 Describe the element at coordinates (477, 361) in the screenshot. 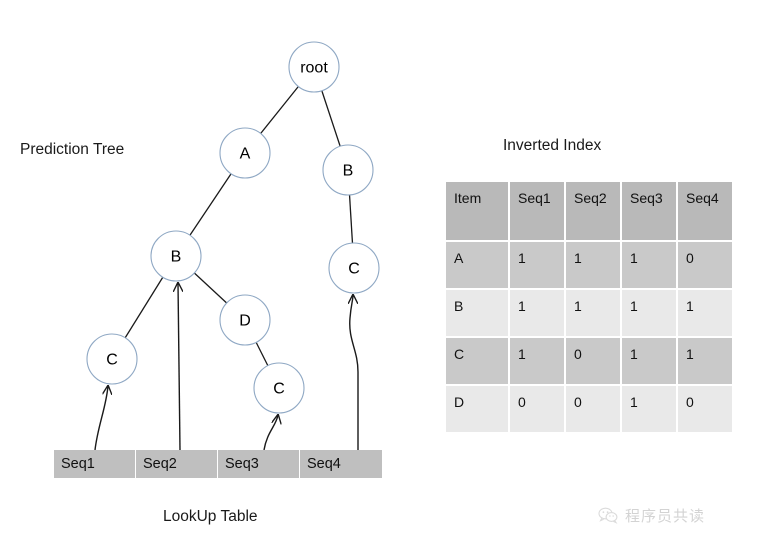

I see `cell-item: C` at that location.